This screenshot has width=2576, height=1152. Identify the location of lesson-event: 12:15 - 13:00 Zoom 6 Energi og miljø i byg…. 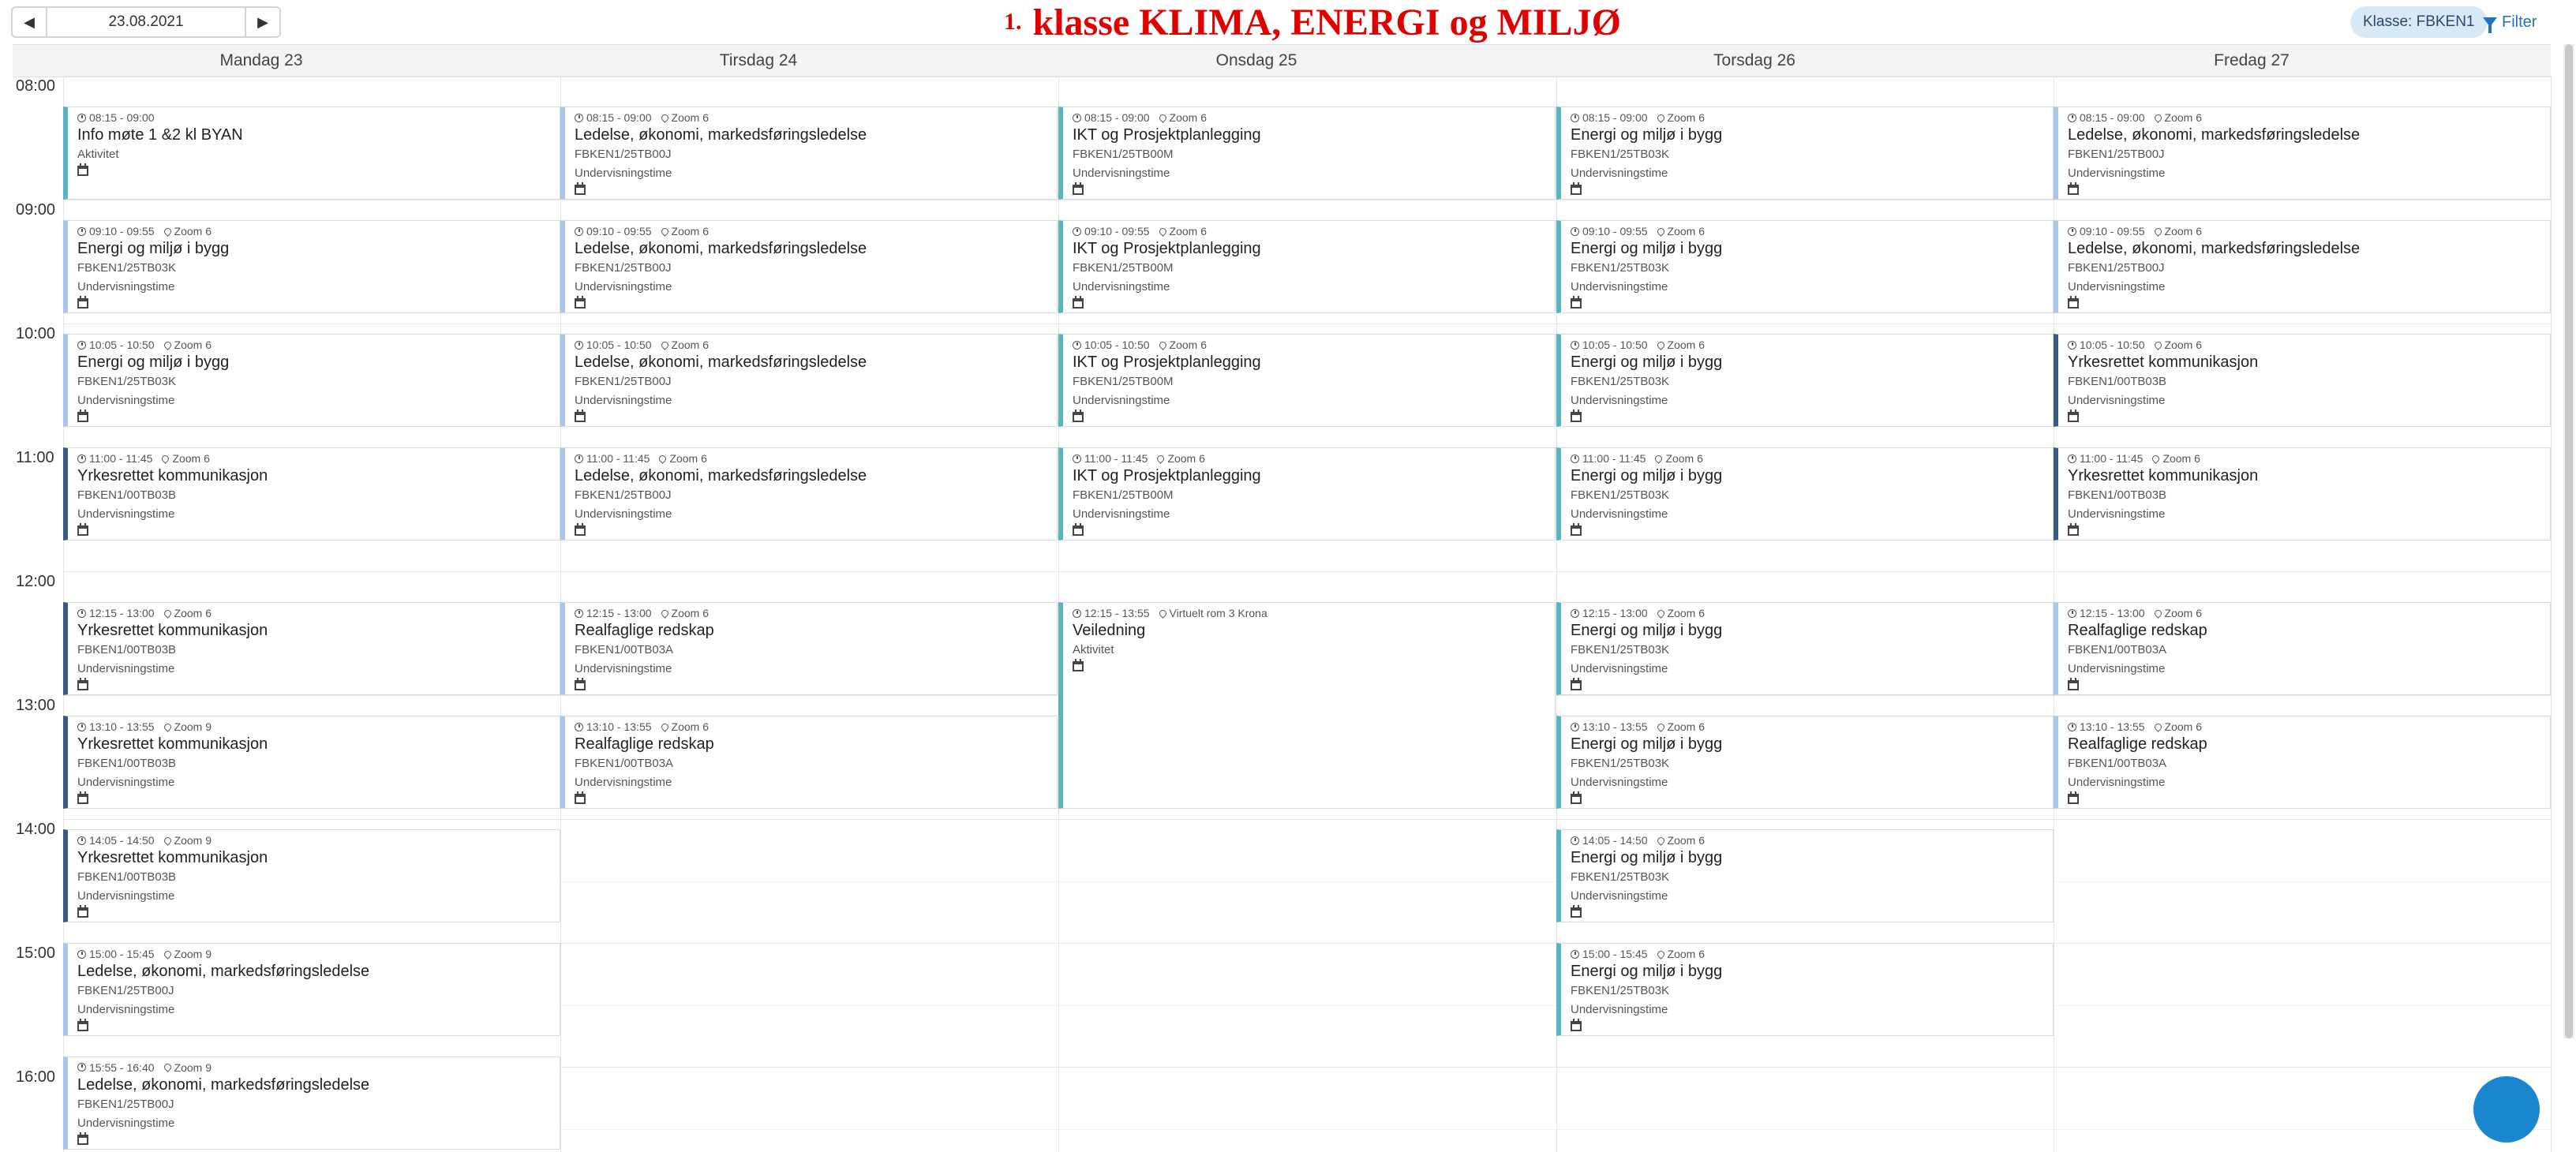
(1805, 648).